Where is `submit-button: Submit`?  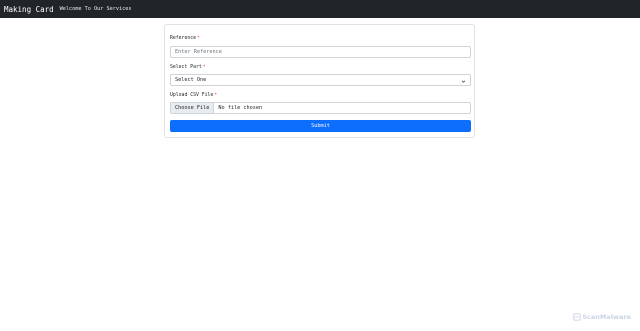
submit-button: Submit is located at coordinates (320, 126).